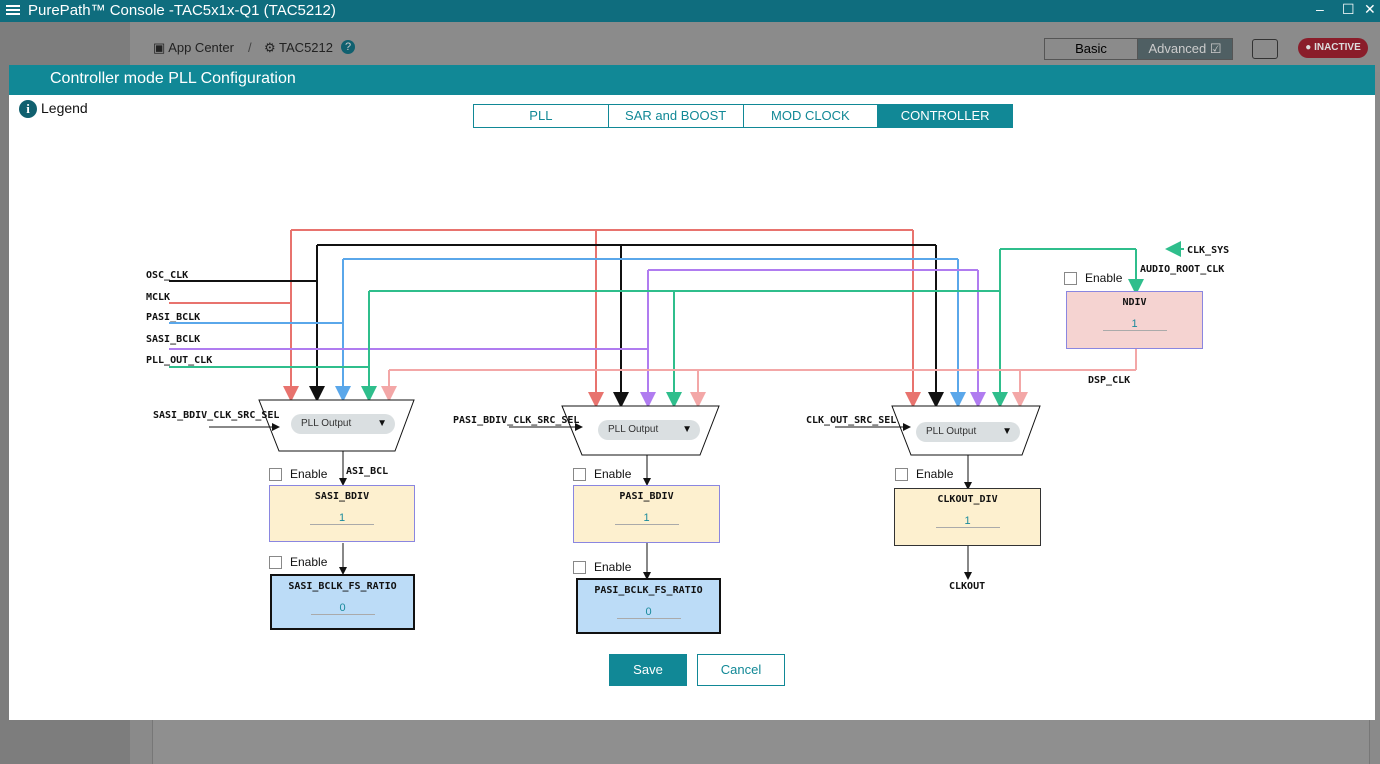 Image resolution: width=1380 pixels, height=764 pixels. I want to click on sasi-src-dropdown: PLL Output ▼, so click(343, 424).